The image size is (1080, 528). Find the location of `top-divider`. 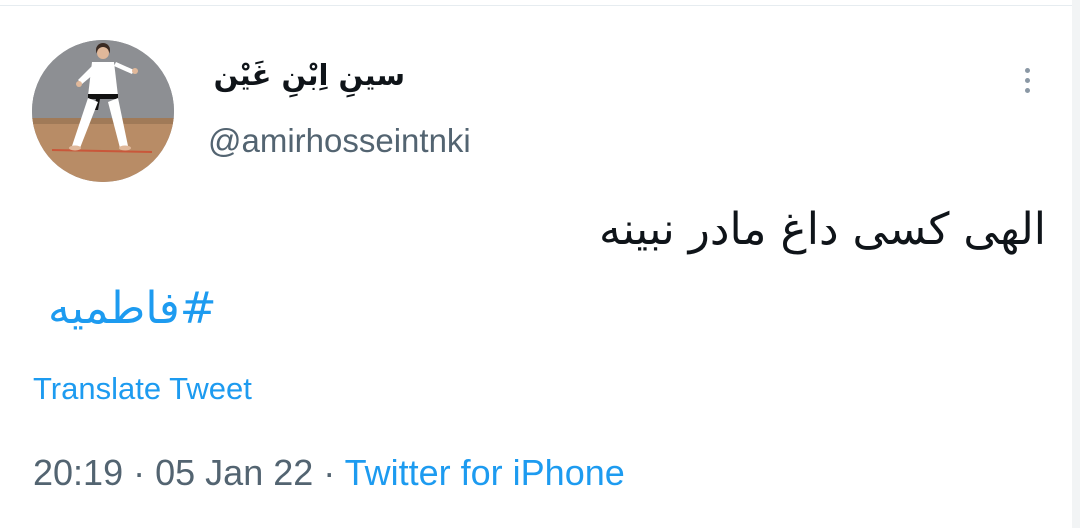

top-divider is located at coordinates (540, 5).